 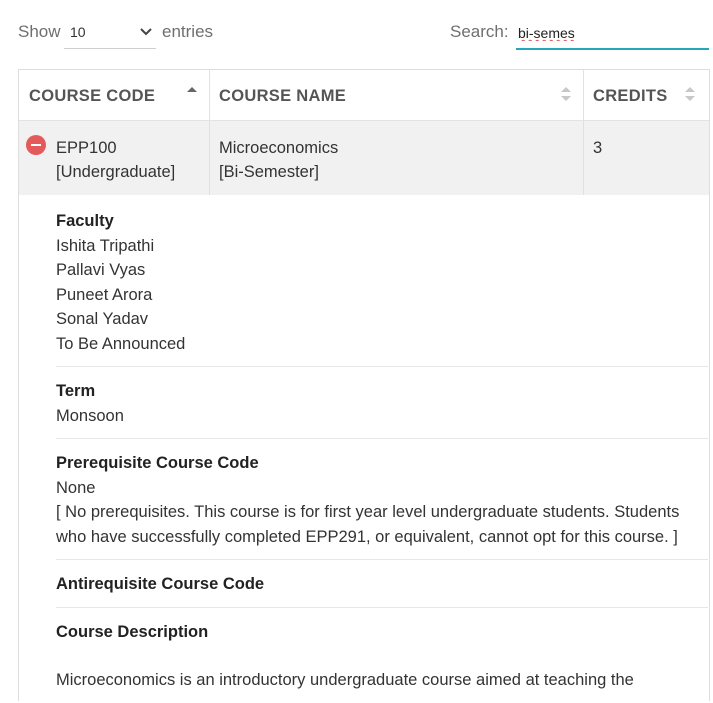 I want to click on table-controls: Show 10 entries Search:, so click(x=356, y=30).